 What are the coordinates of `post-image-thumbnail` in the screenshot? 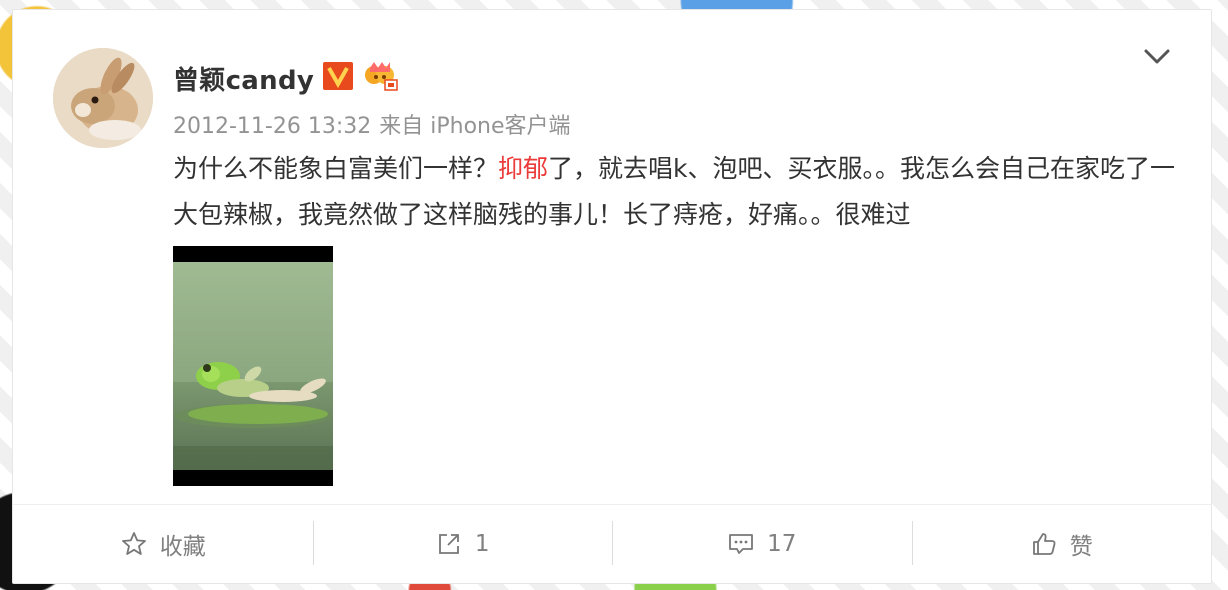 It's located at (253, 366).